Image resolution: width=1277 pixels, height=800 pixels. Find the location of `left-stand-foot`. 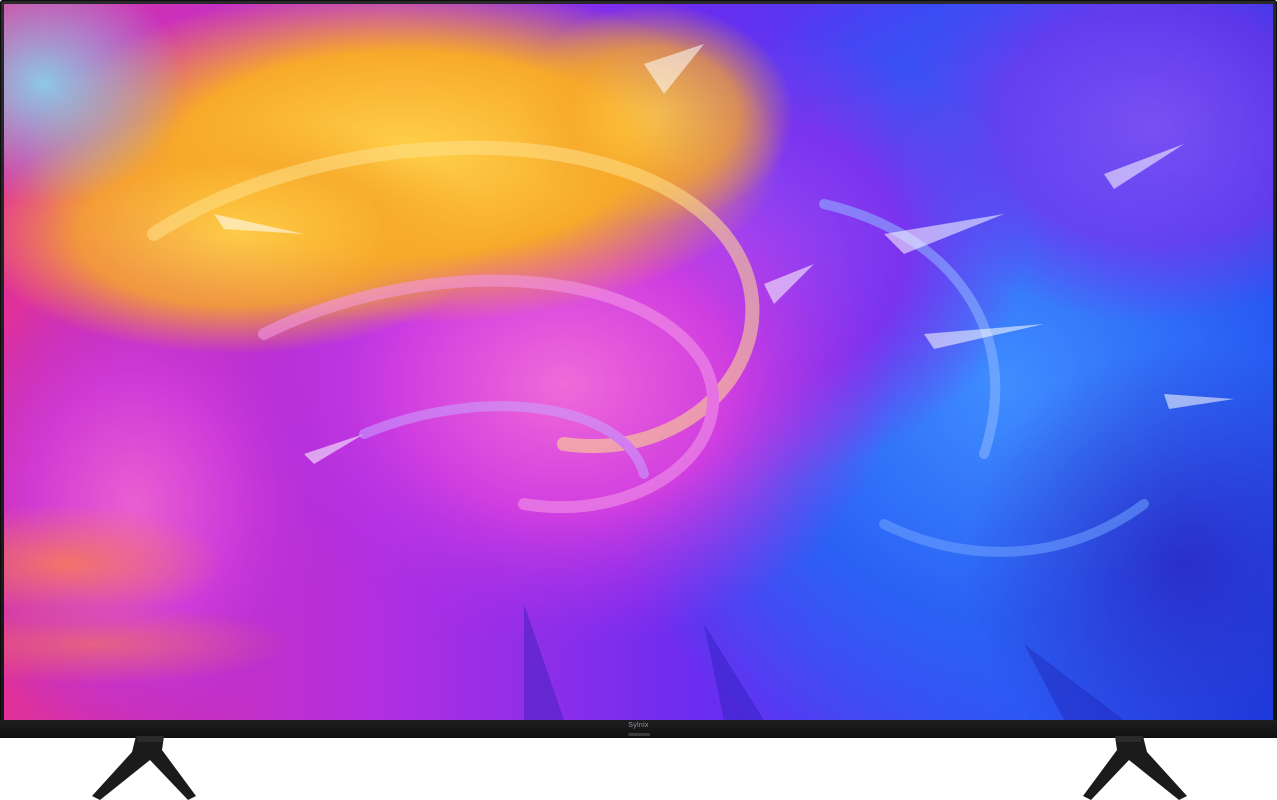

left-stand-foot is located at coordinates (144, 768).